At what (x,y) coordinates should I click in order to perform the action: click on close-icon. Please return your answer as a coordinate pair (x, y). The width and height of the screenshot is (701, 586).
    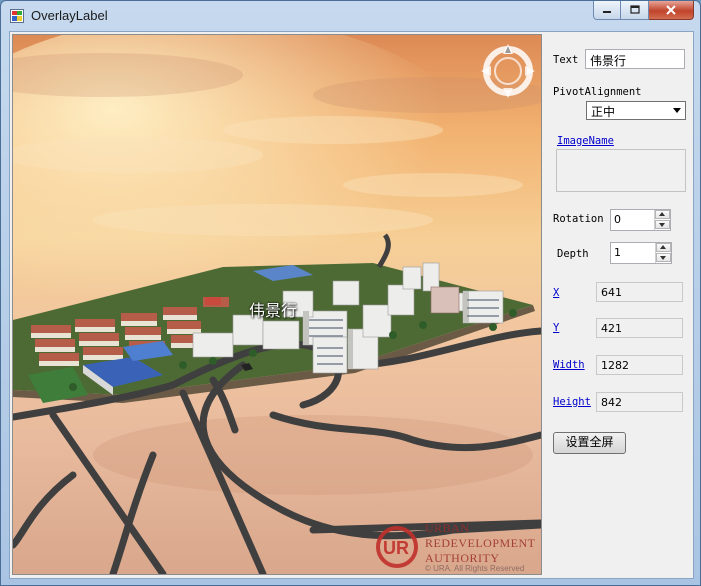
    Looking at the image, I should click on (671, 10).